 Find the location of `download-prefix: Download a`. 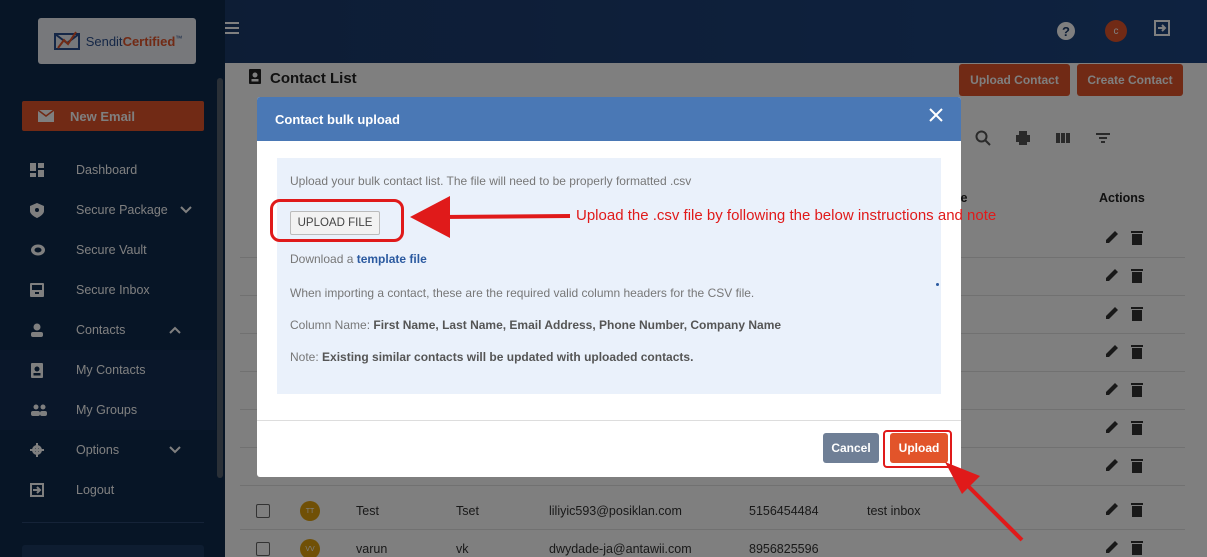

download-prefix: Download a is located at coordinates (323, 259).